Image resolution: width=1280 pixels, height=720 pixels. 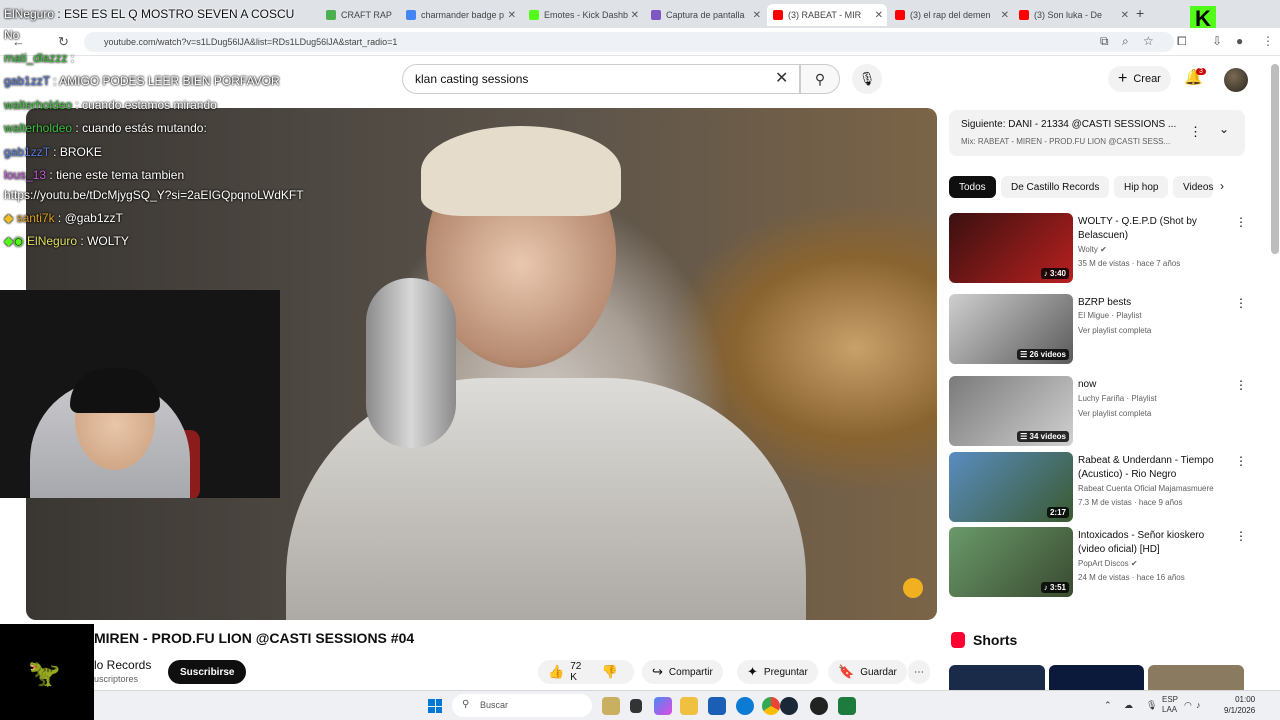 What do you see at coordinates (1182, 41) in the screenshot?
I see `extensions-icon: ⧠` at bounding box center [1182, 41].